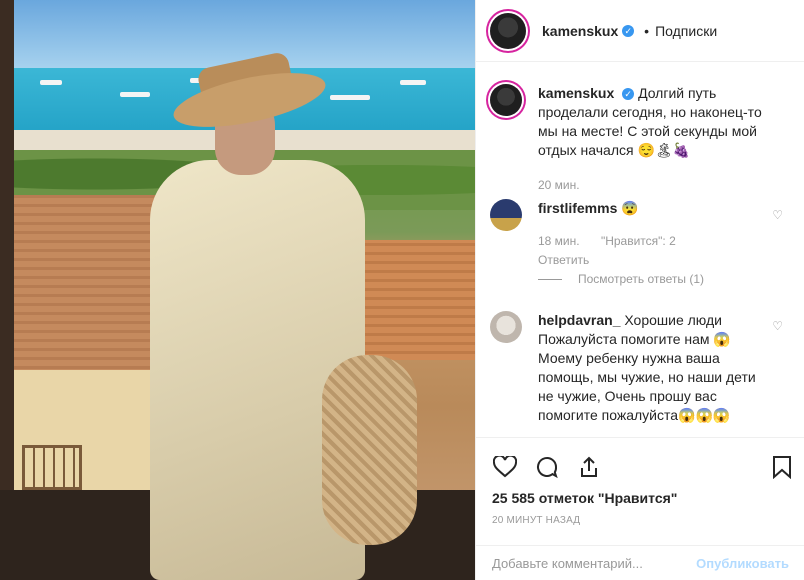 This screenshot has height=580, width=804. Describe the element at coordinates (559, 185) in the screenshot. I see `caption-time: 20 мин.` at that location.